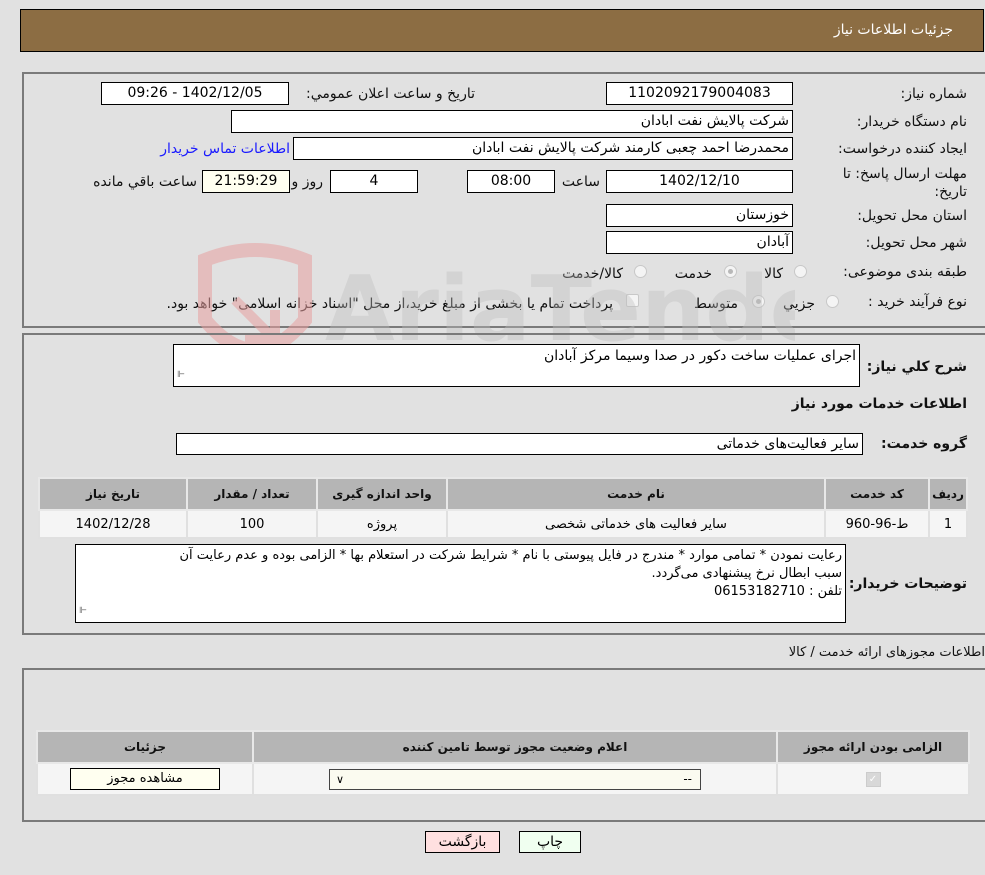 This screenshot has width=985, height=875. I want to click on col-need-date: تاریخ نیاز, so click(113, 494).